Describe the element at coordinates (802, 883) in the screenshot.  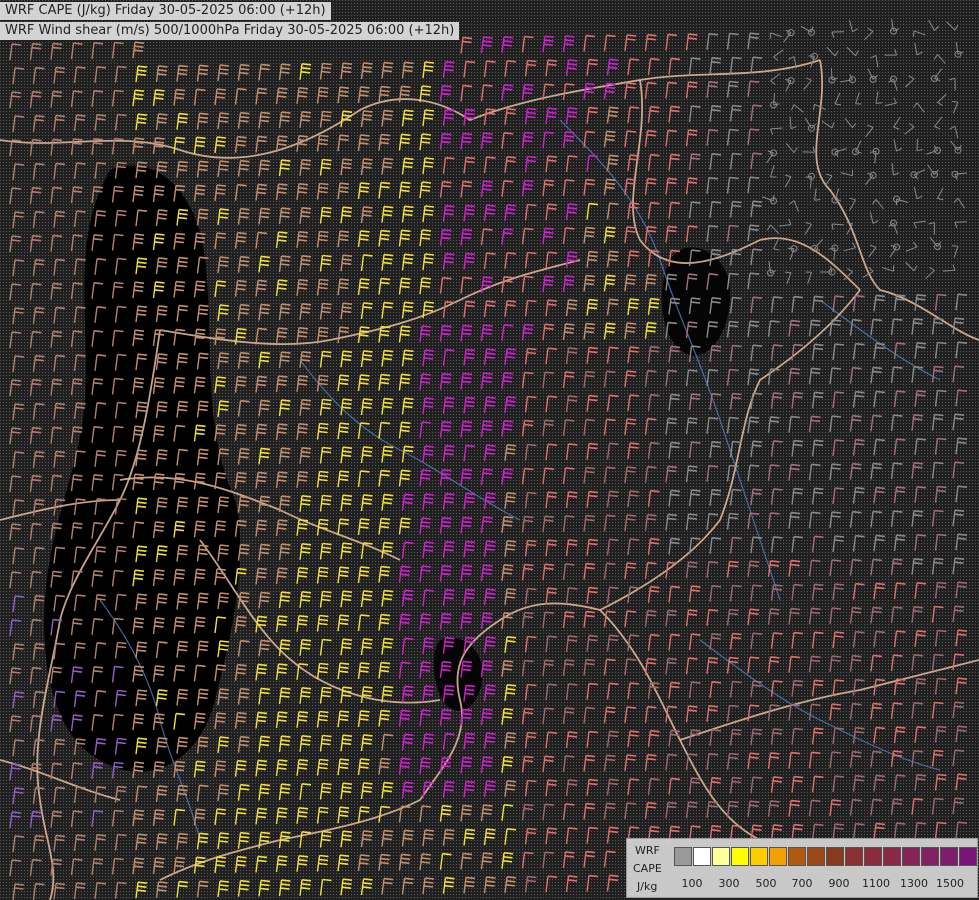
I see `legend-tick-label: 700` at that location.